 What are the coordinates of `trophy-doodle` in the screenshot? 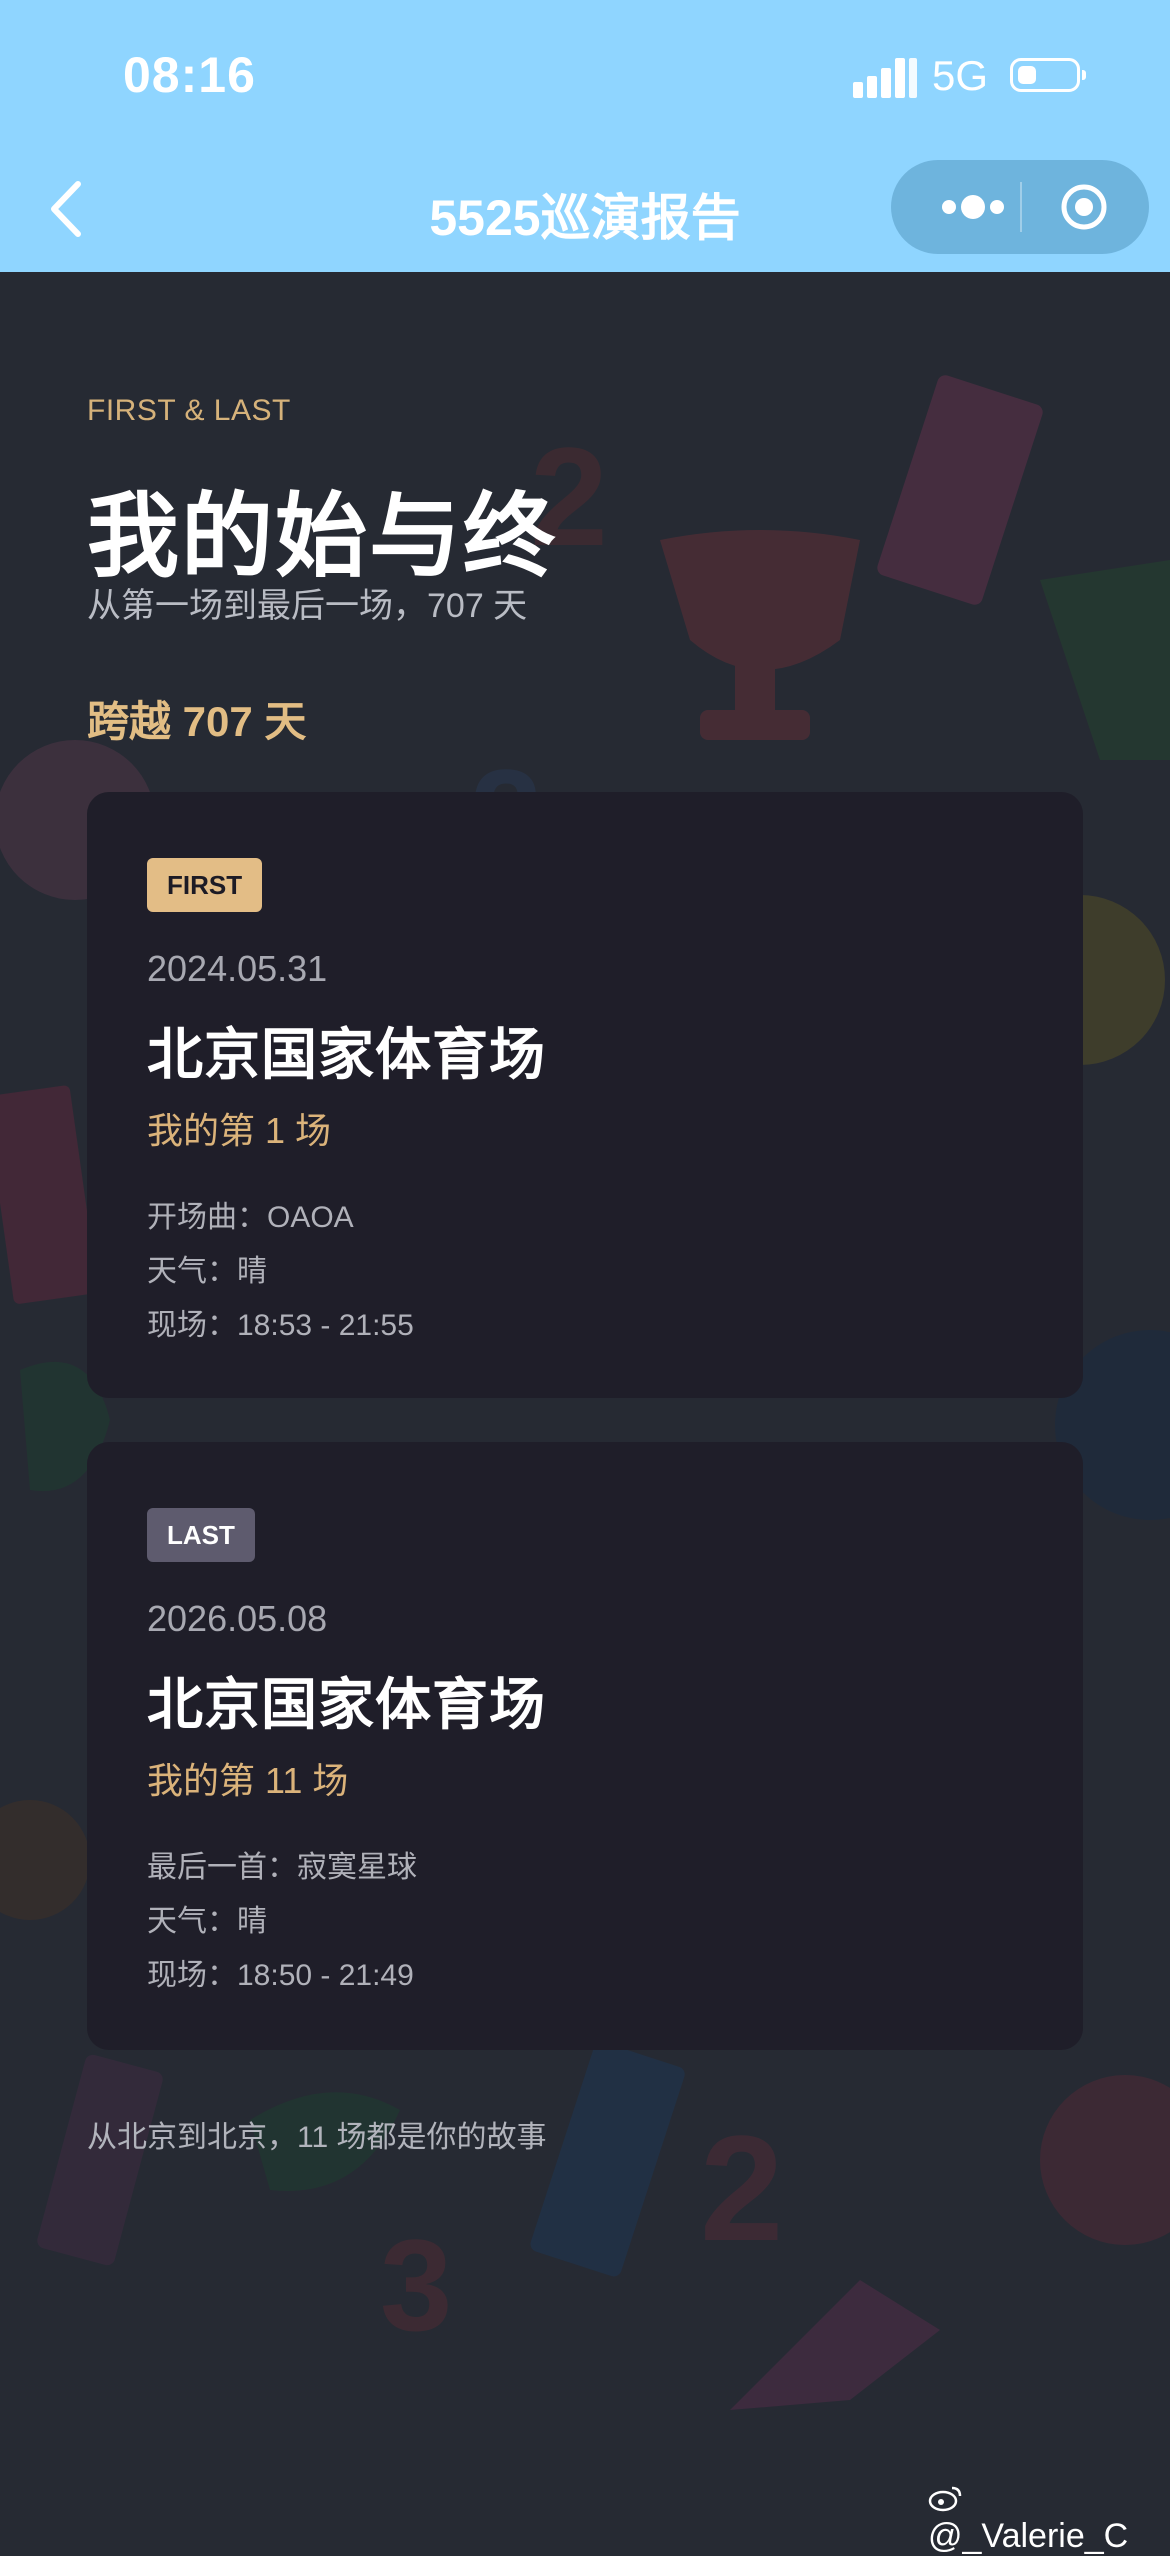 It's located at (760, 635).